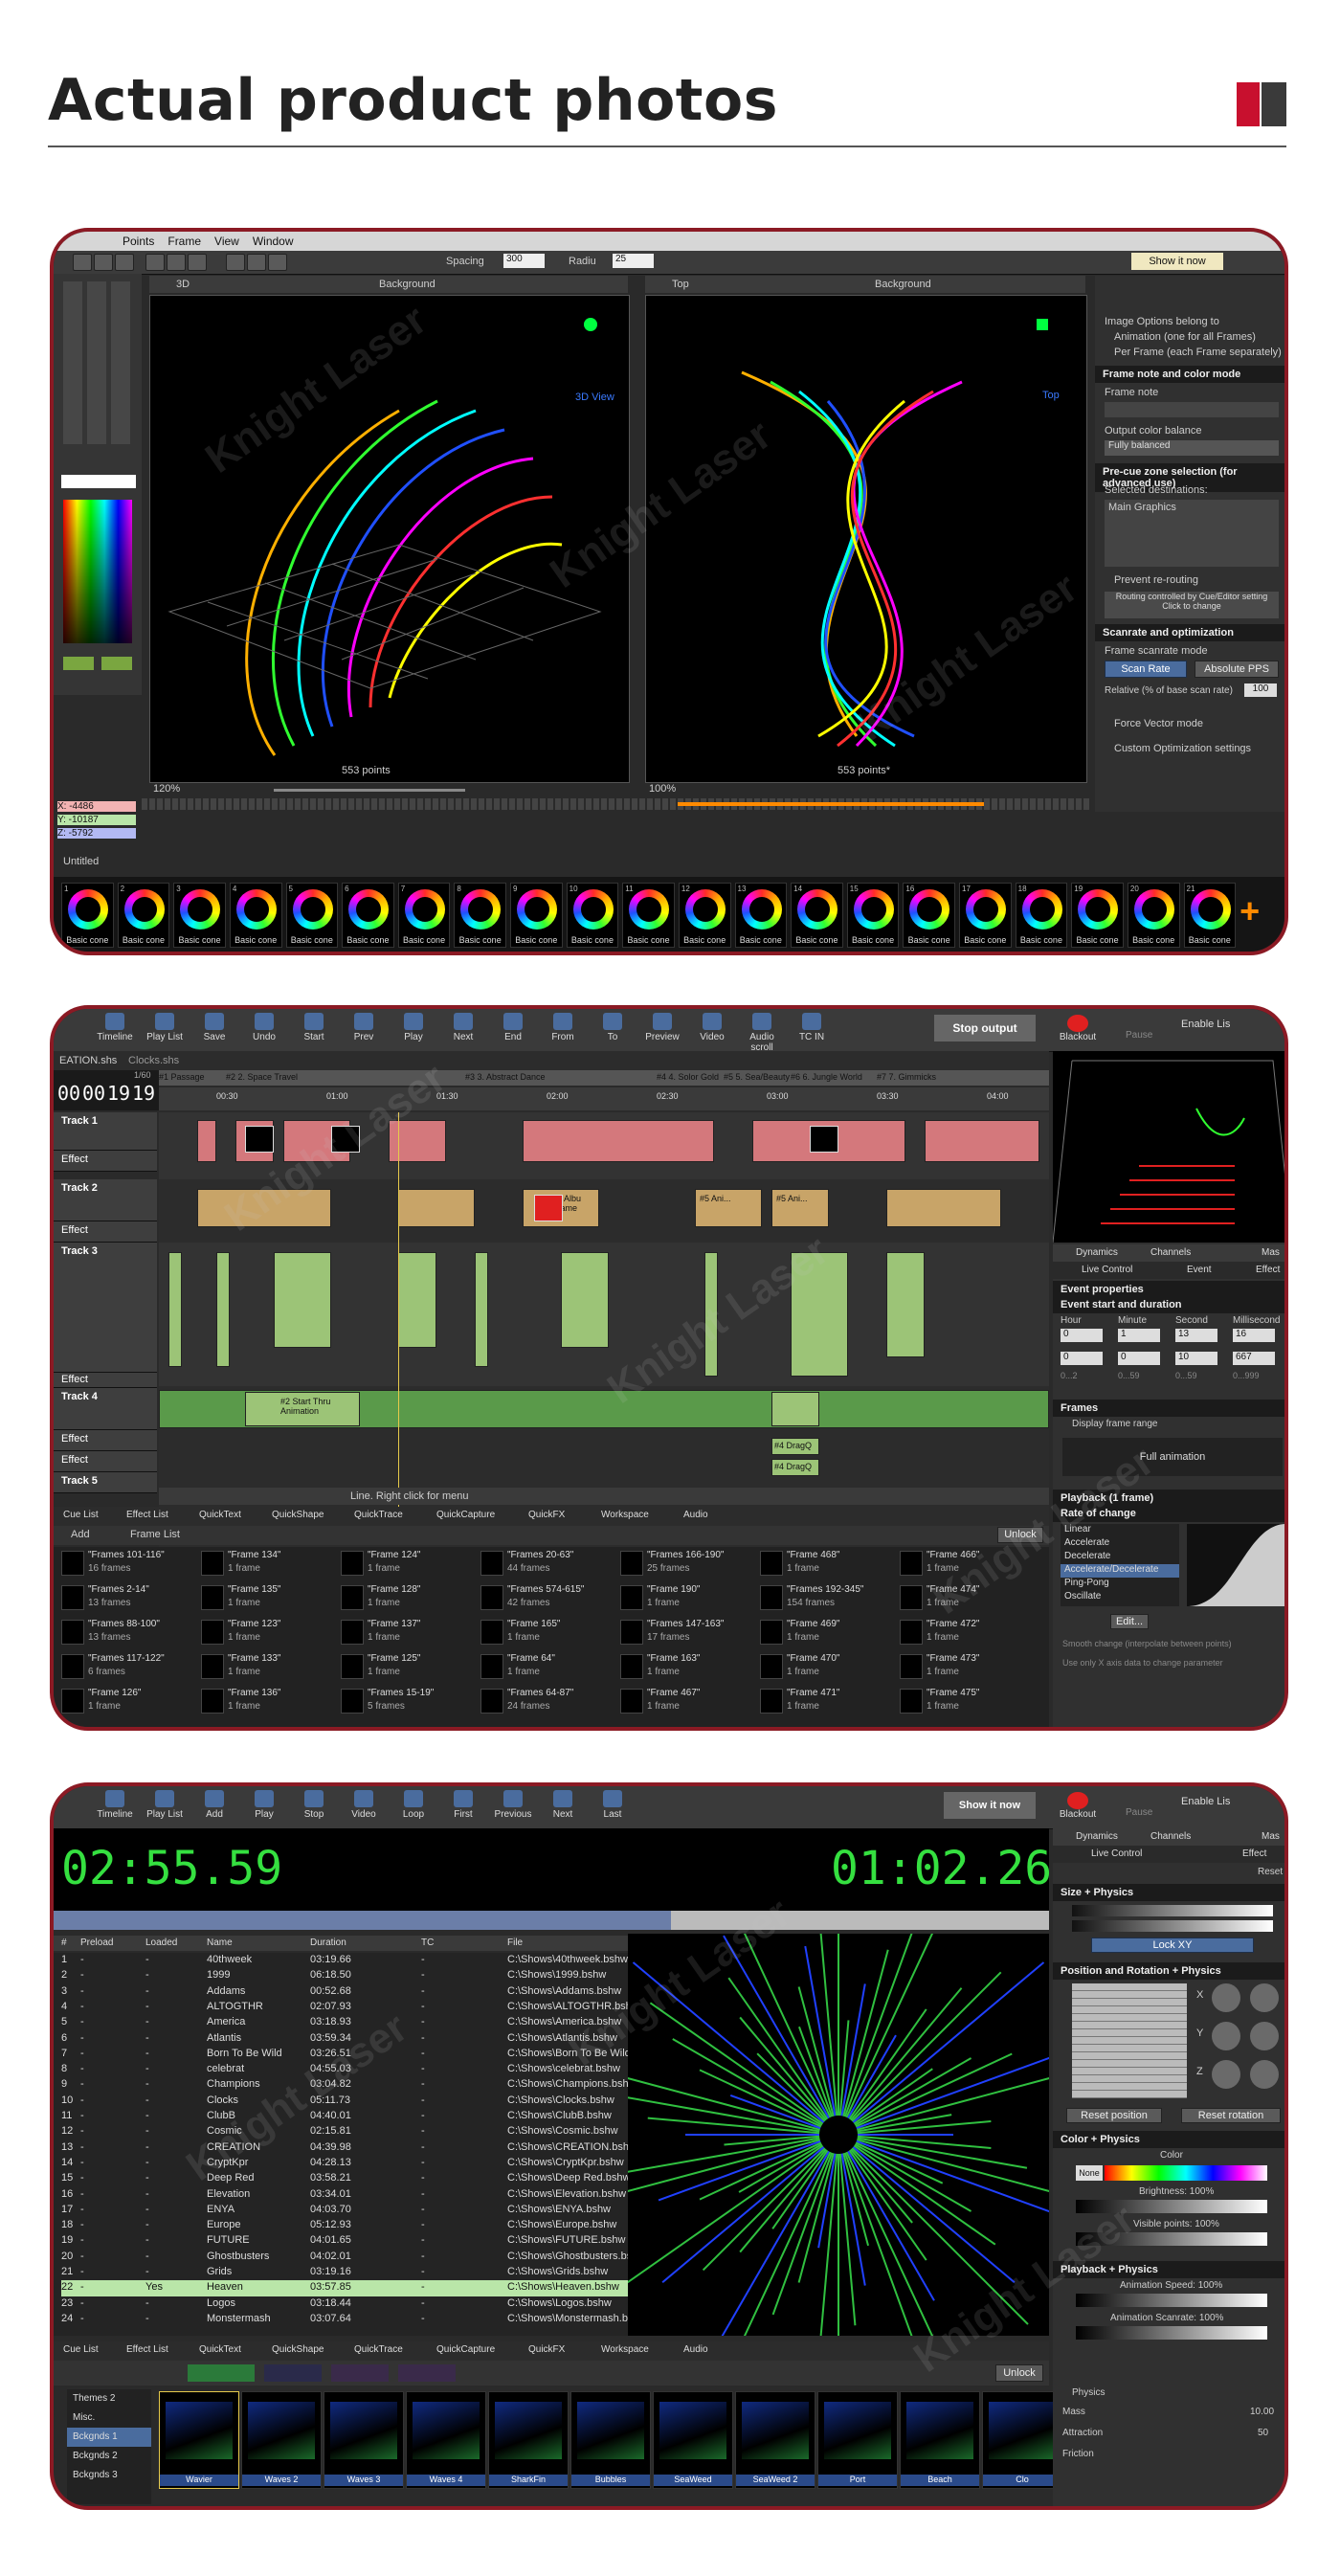  What do you see at coordinates (604, 1099) in the screenshot?
I see `time-ruler: 00:30 01:00 01:30 02:00 02:30 03:00 03:30 04:00` at bounding box center [604, 1099].